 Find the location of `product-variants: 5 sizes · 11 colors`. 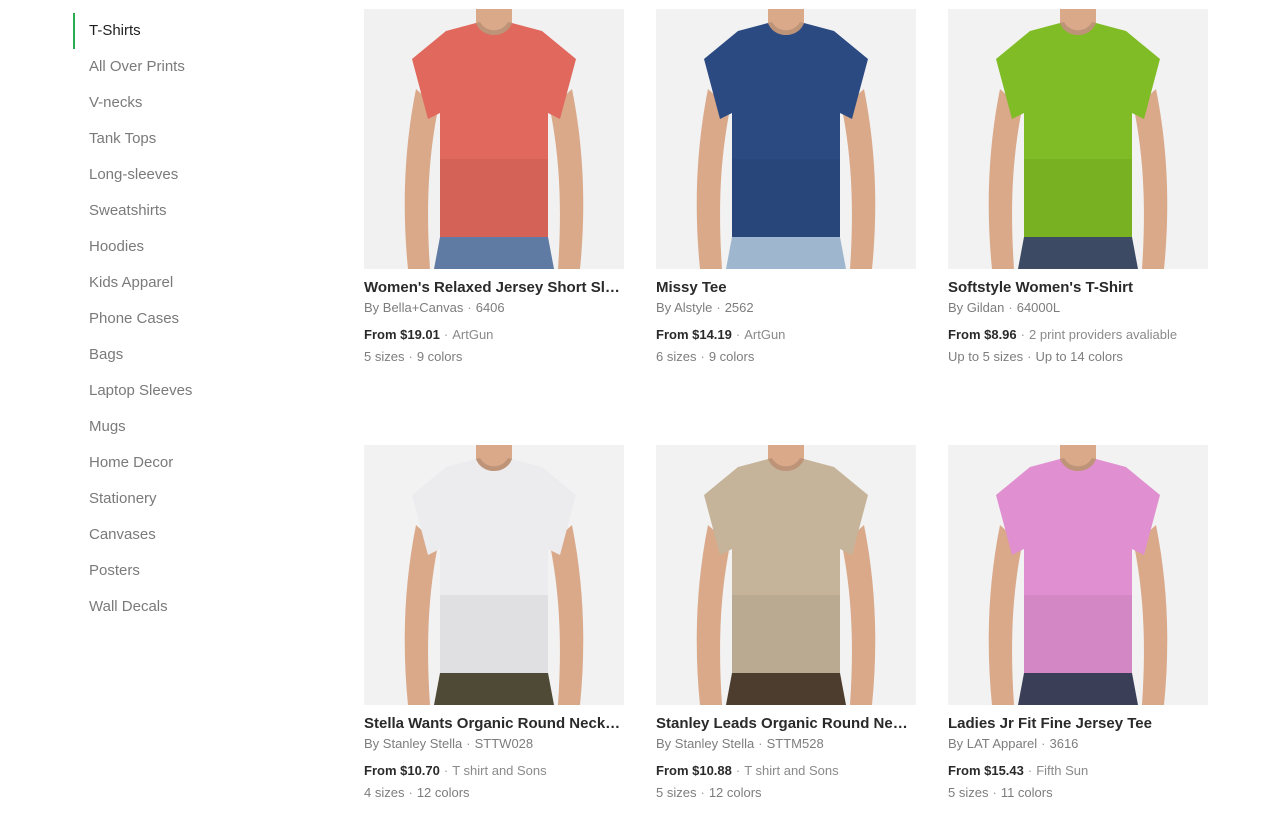

product-variants: 5 sizes · 11 colors is located at coordinates (1078, 793).